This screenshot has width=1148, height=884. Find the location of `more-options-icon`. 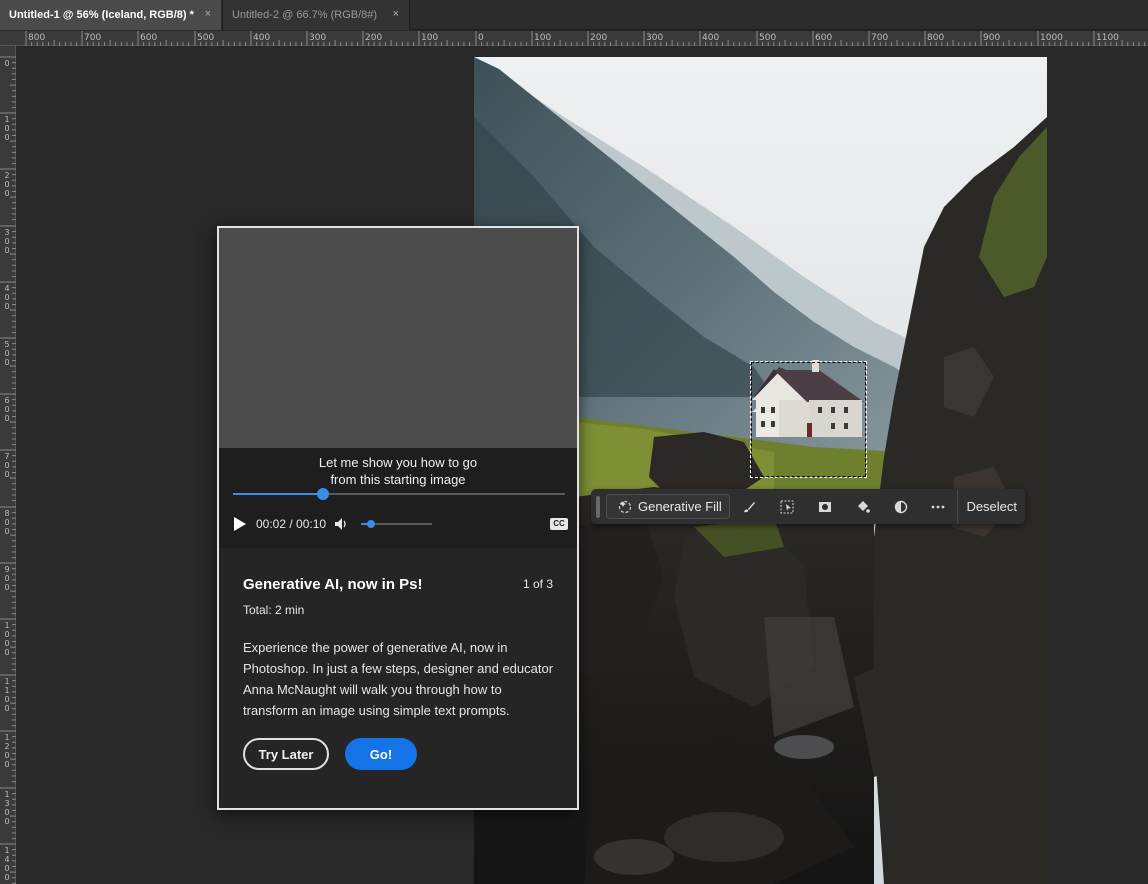

more-options-icon is located at coordinates (939, 506).